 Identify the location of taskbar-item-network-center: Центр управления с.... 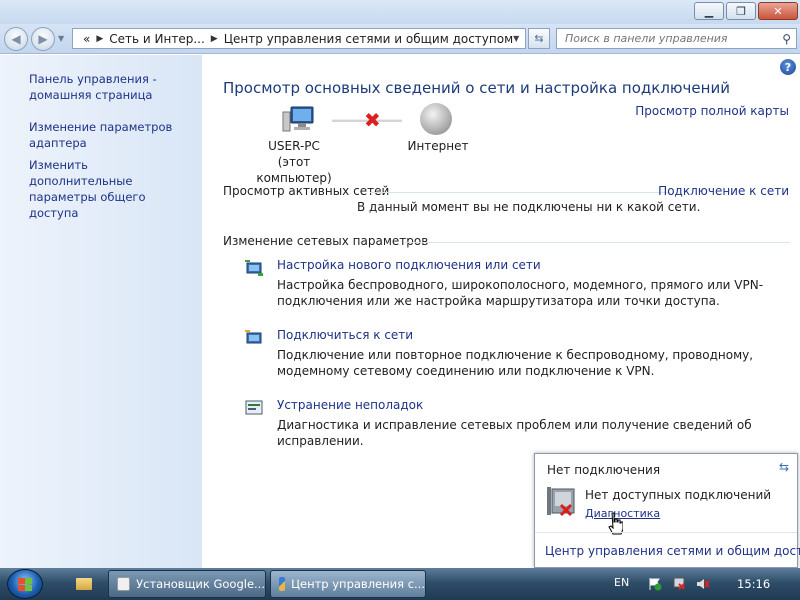
(348, 584).